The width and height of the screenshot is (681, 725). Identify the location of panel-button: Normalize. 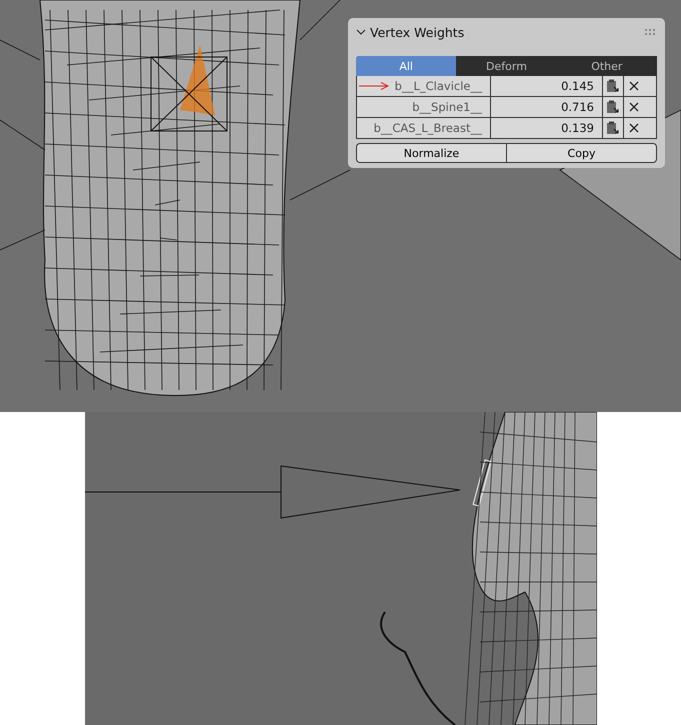
(431, 153).